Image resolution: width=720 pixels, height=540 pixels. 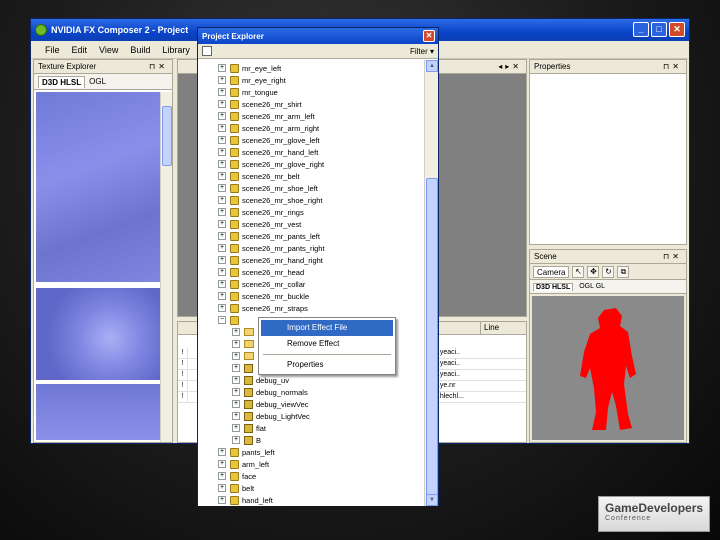 What do you see at coordinates (98, 412) in the screenshot?
I see `normal-map-texture-partial` at bounding box center [98, 412].